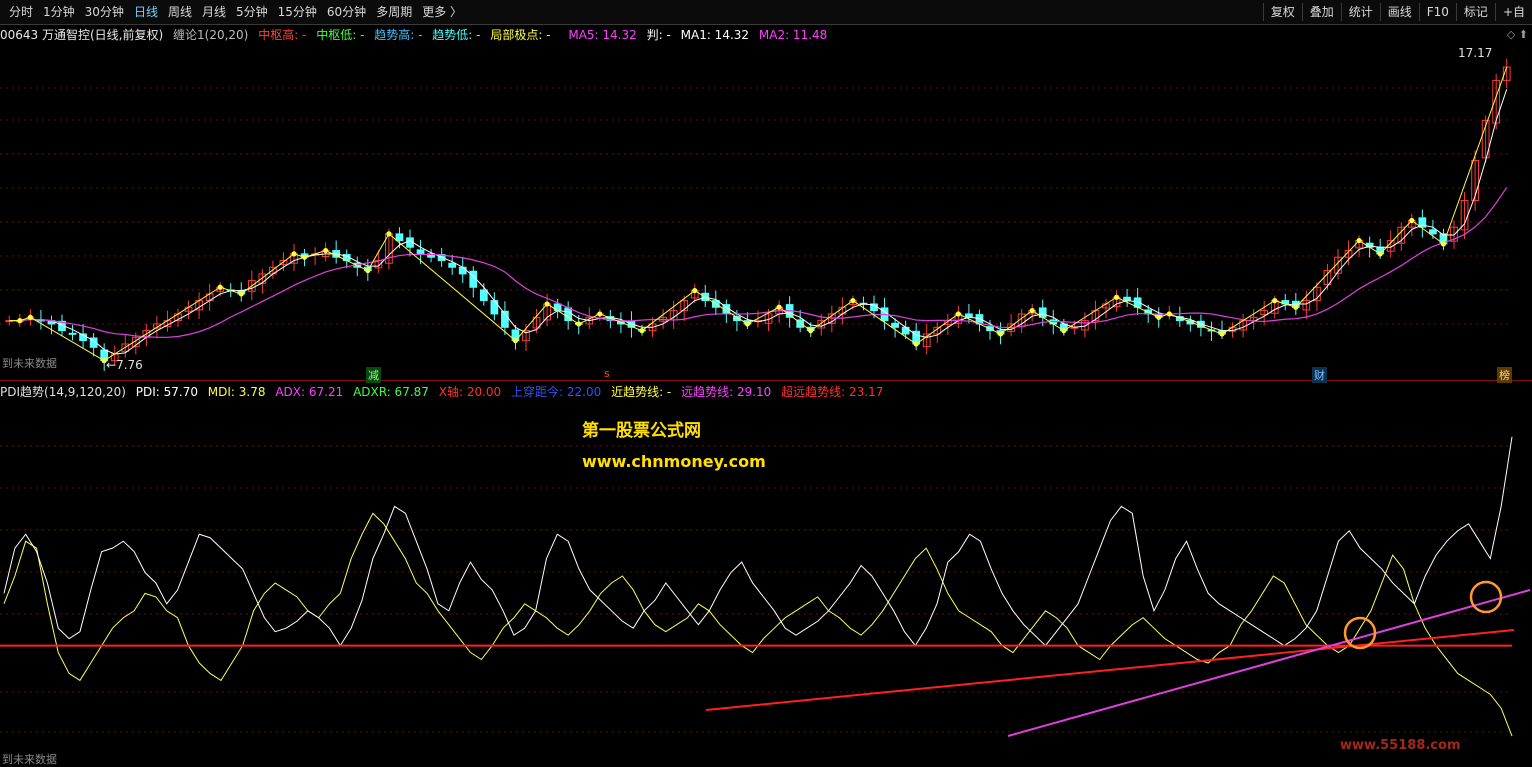  What do you see at coordinates (29, 363) in the screenshot?
I see `future-data-label: 到未来数据` at bounding box center [29, 363].